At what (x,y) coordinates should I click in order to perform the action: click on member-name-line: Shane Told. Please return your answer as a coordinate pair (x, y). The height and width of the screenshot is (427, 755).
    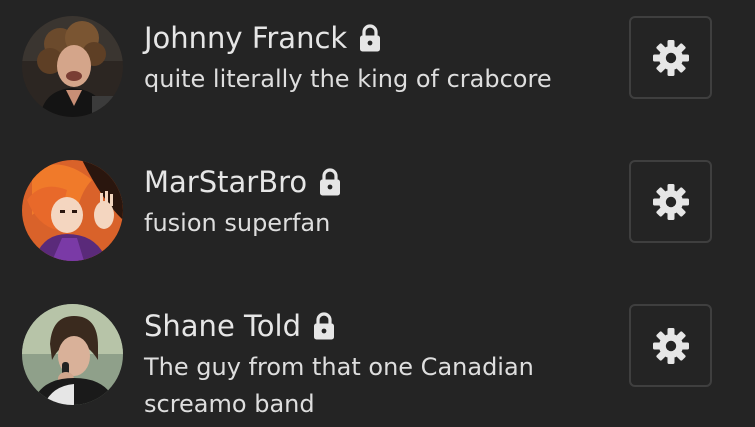
    Looking at the image, I should click on (240, 326).